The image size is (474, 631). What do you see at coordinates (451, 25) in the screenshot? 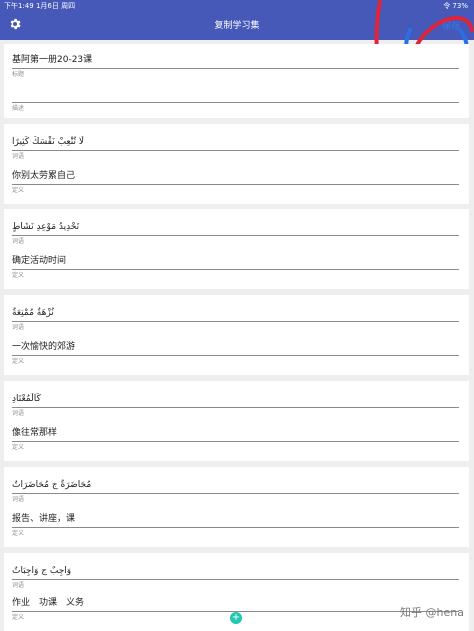
I see `save-button: 保存` at bounding box center [451, 25].